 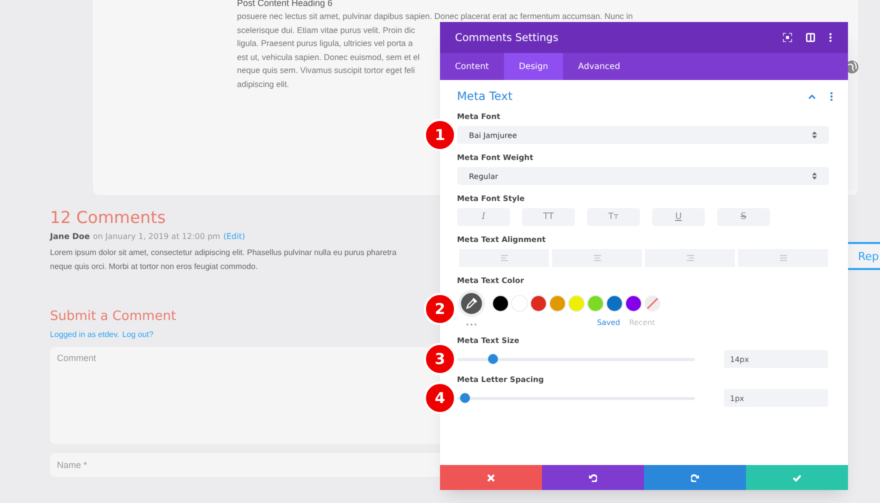 What do you see at coordinates (440, 308) in the screenshot?
I see `step-number-badge: 2` at bounding box center [440, 308].